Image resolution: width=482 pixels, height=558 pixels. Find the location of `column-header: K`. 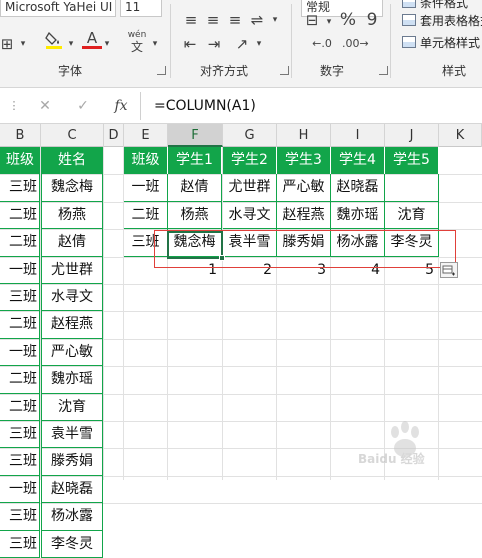

column-header: K is located at coordinates (460, 135).